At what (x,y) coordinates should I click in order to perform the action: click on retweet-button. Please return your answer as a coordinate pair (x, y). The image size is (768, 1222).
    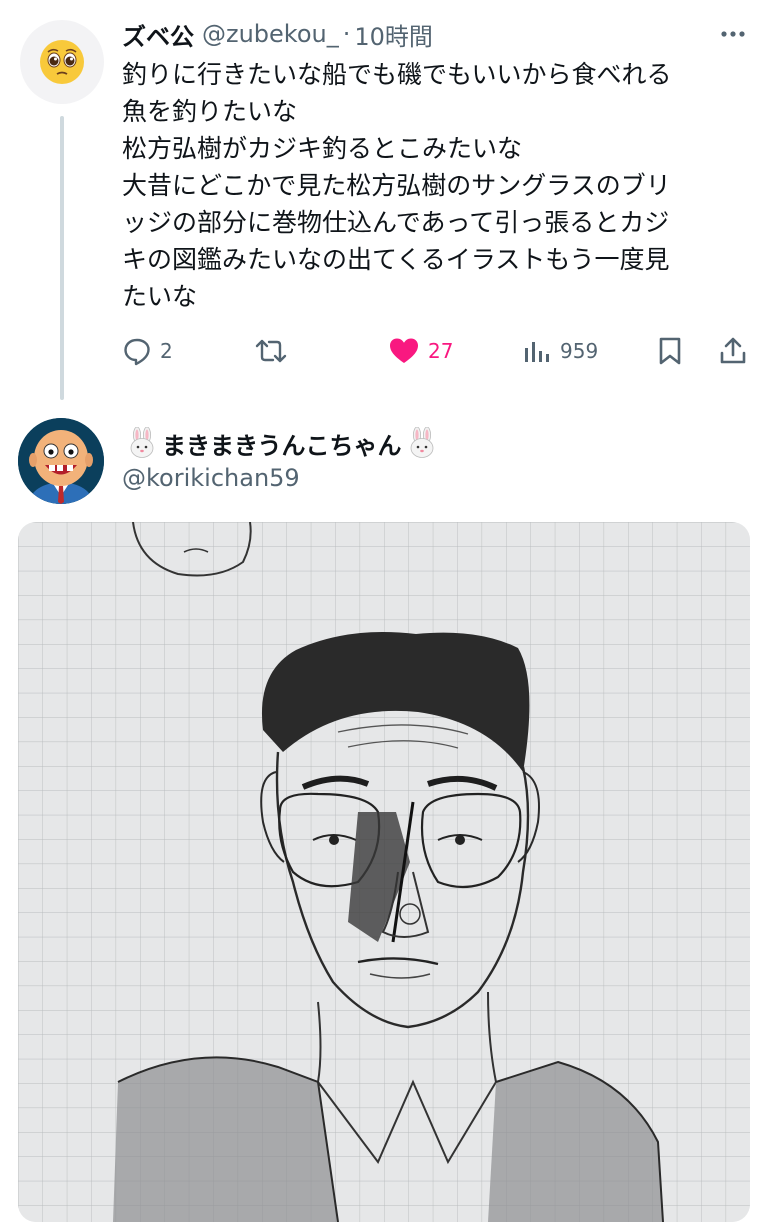
    Looking at the image, I should click on (271, 351).